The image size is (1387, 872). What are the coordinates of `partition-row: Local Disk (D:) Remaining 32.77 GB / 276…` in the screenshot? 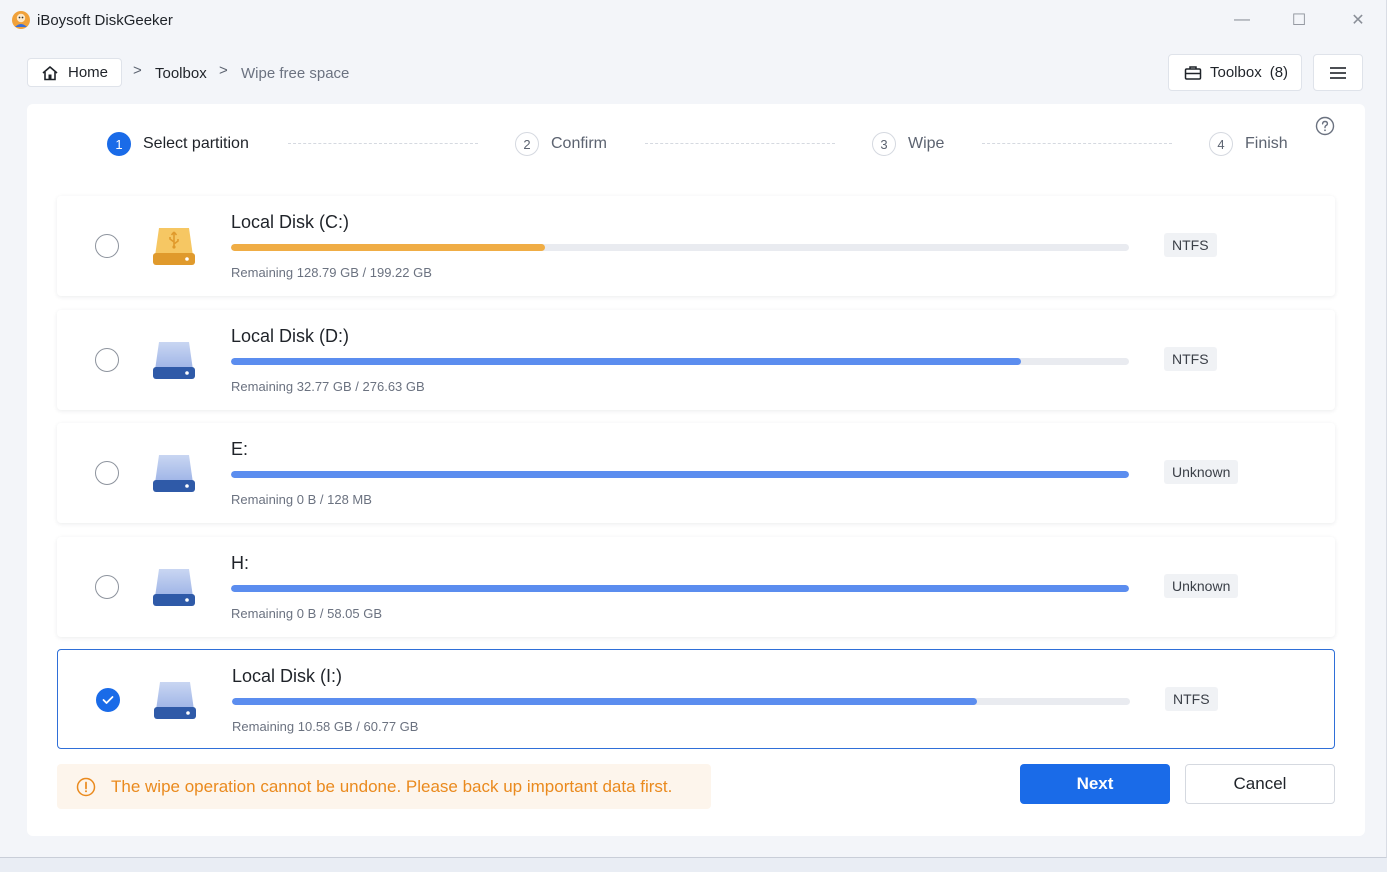 It's located at (696, 360).